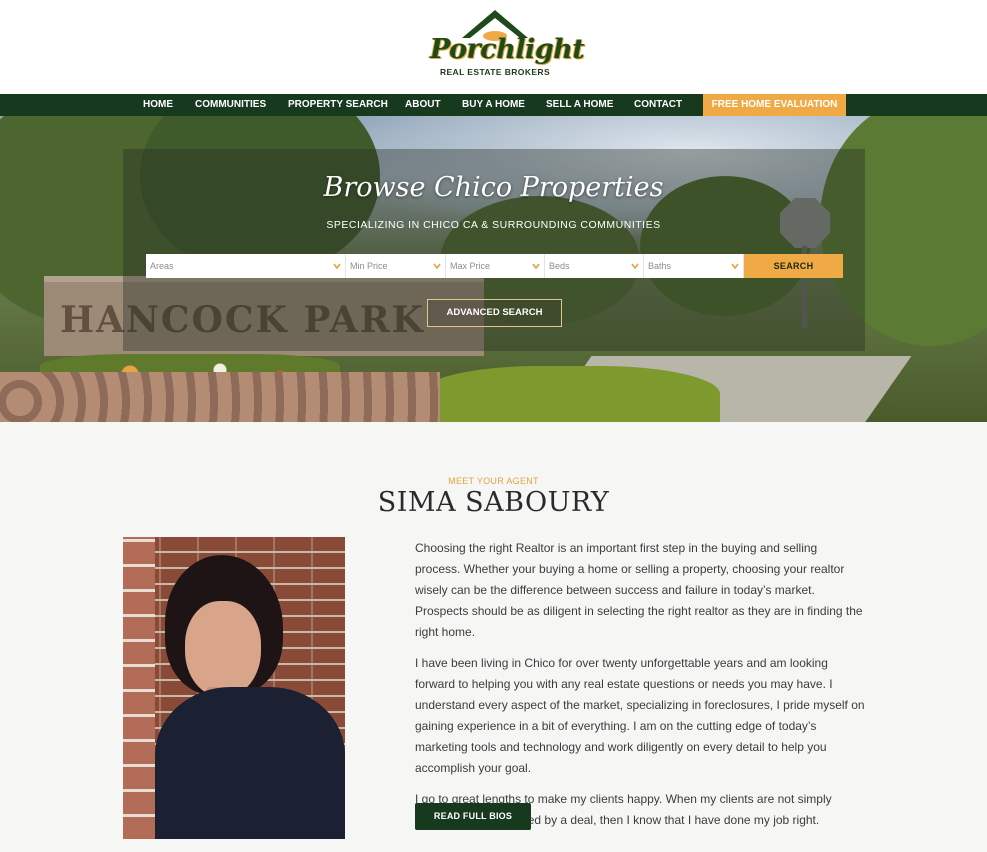 Image resolution: width=987 pixels, height=852 pixels. I want to click on logo-wordmark: Porchlight, so click(507, 49).